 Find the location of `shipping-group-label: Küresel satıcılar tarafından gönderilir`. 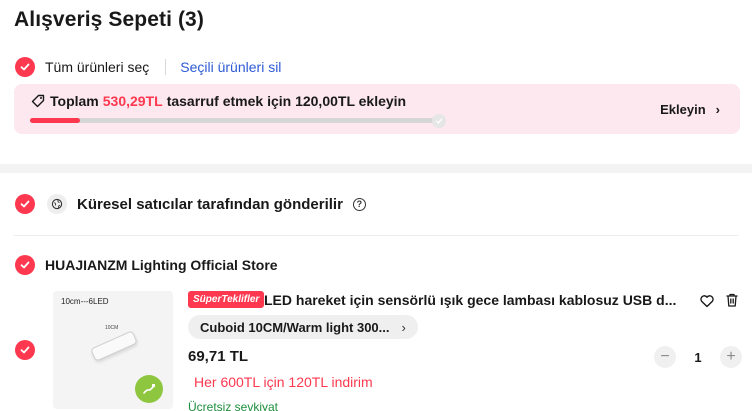

shipping-group-label: Küresel satıcılar tarafından gönderilir is located at coordinates (210, 204).